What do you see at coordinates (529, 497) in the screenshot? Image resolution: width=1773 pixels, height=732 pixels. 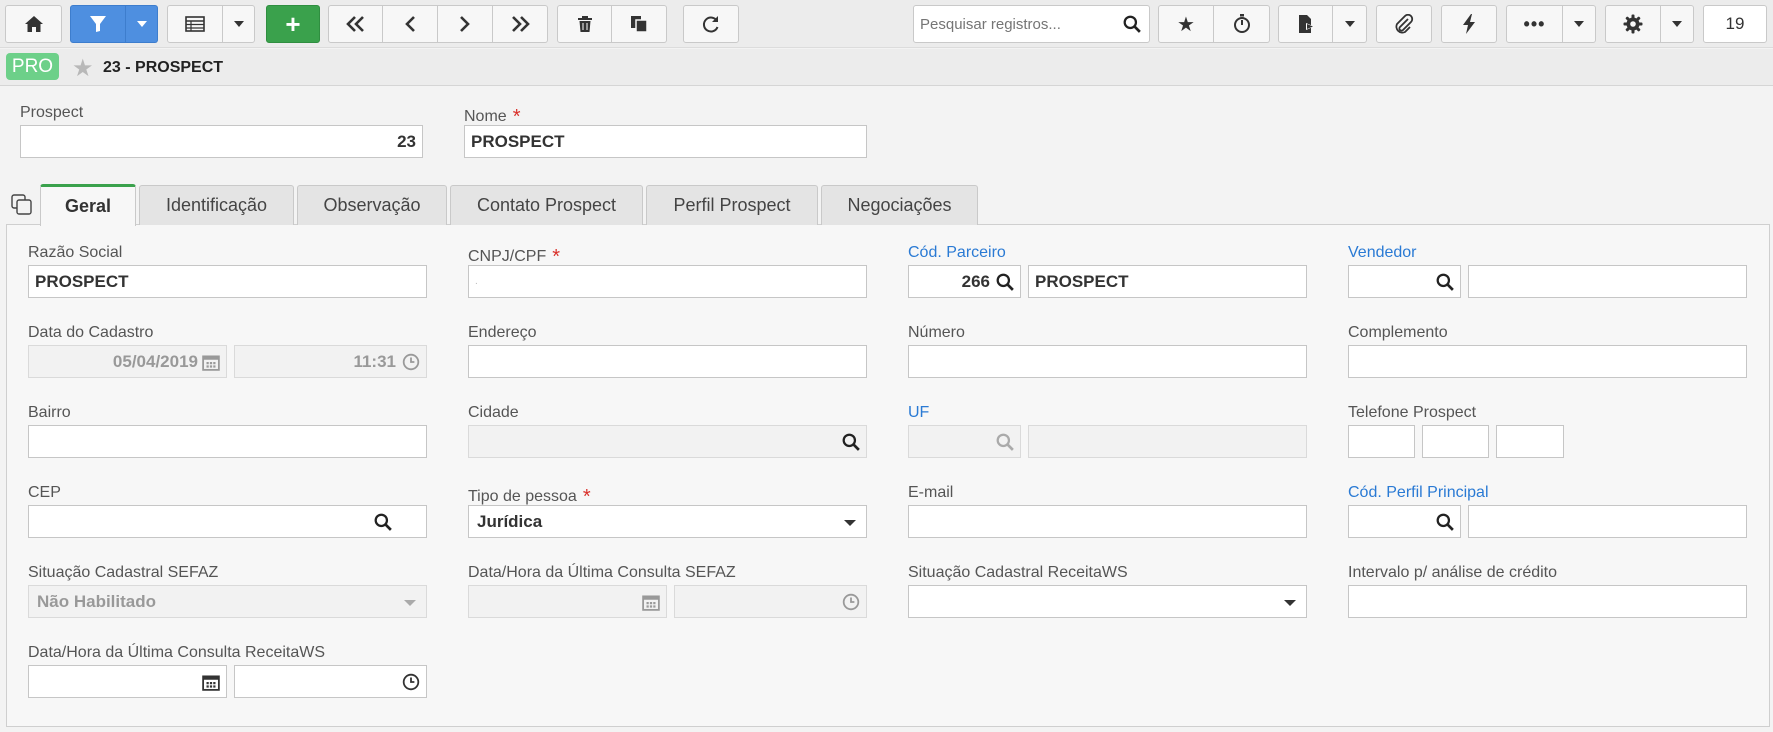 I see `tipo-pessoa-label: Tipo de pessoa *` at bounding box center [529, 497].